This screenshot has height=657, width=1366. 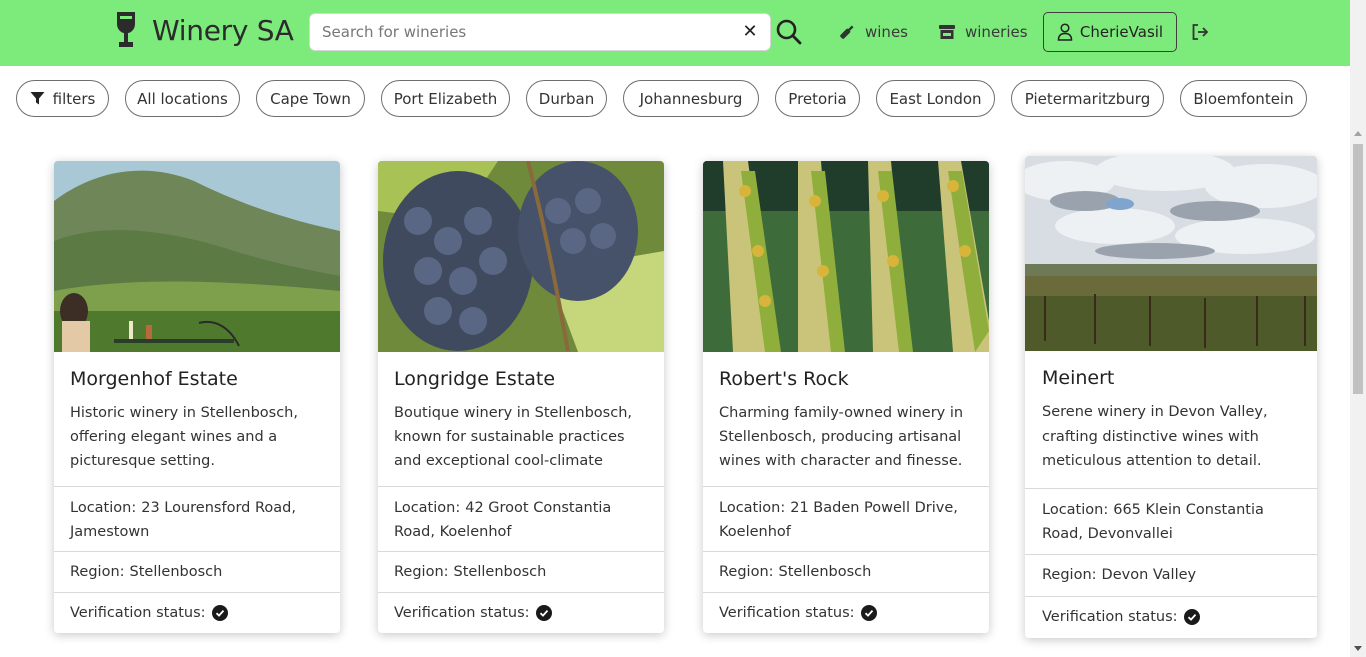 What do you see at coordinates (886, 32) in the screenshot?
I see `nav-link-label: wines` at bounding box center [886, 32].